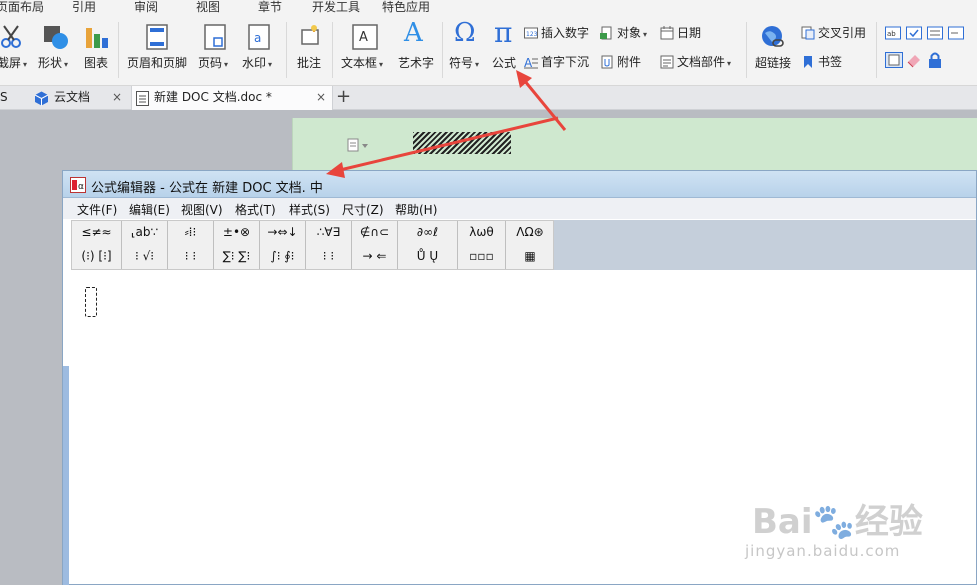 The image size is (977, 585). Describe the element at coordinates (442, 147) in the screenshot. I see `arrow-to-editor-title` at that location.